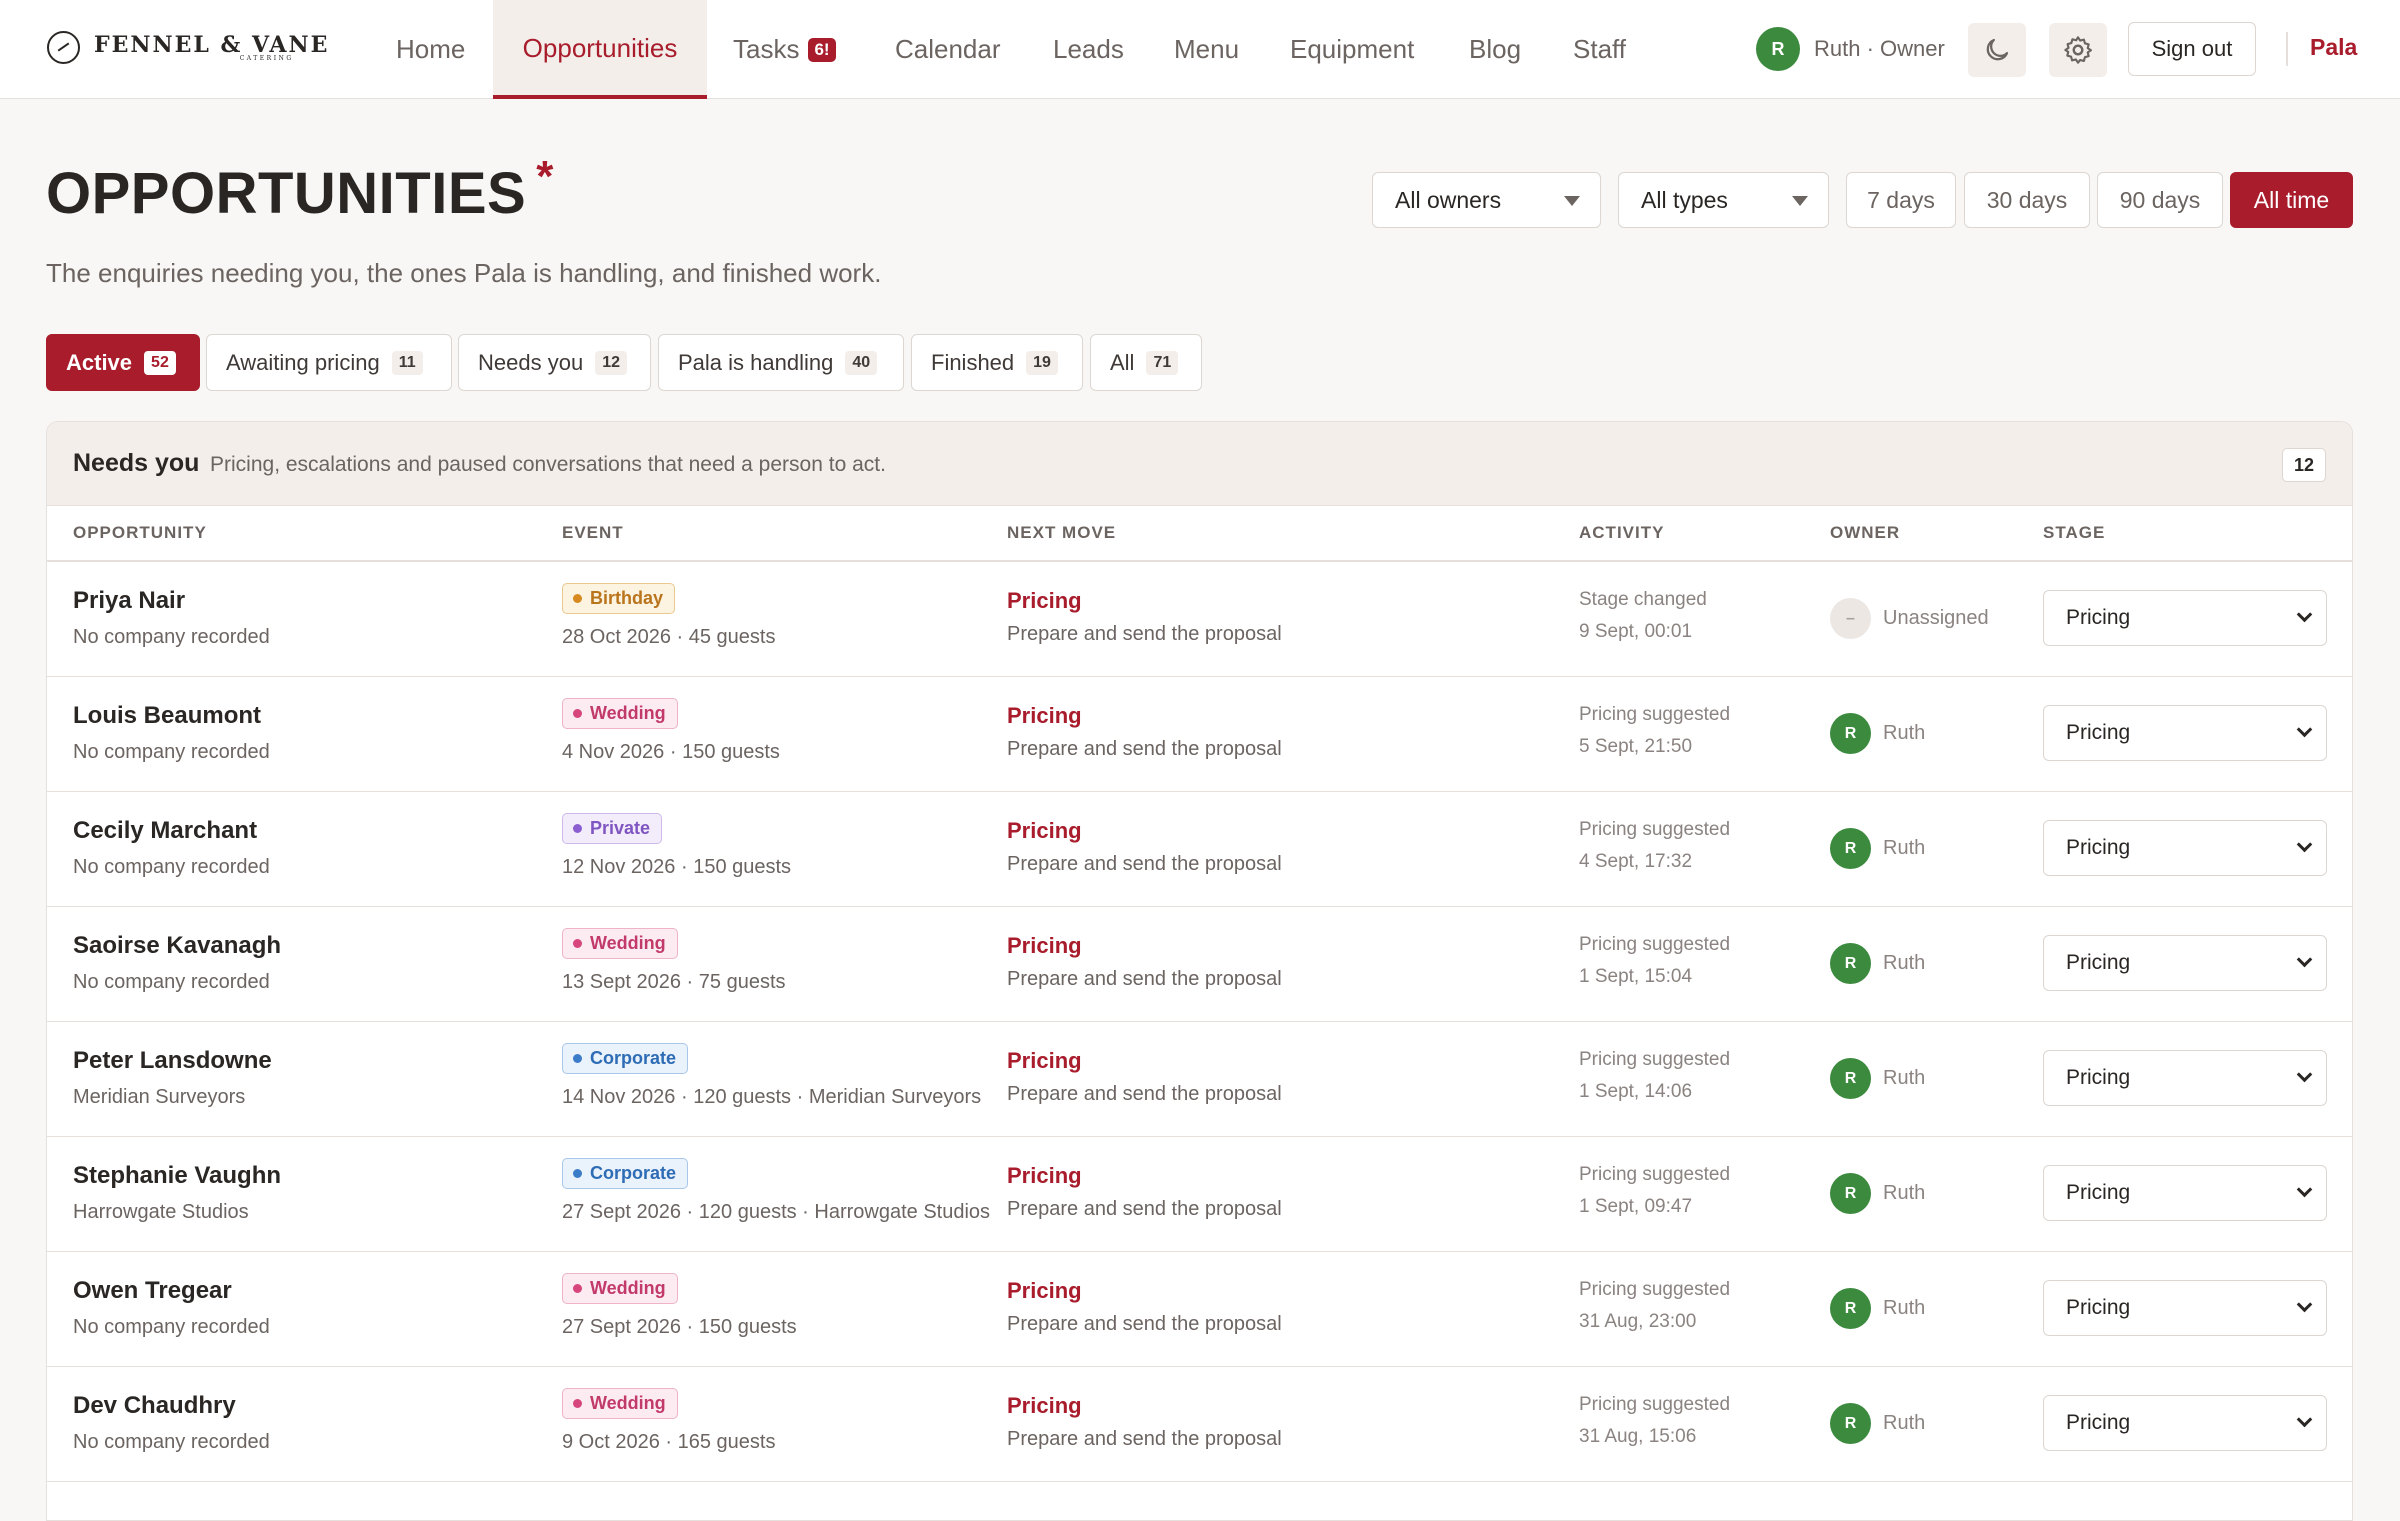 This screenshot has height=1521, width=2400. I want to click on opportunity-name: Stephanie Vaughn, so click(177, 1176).